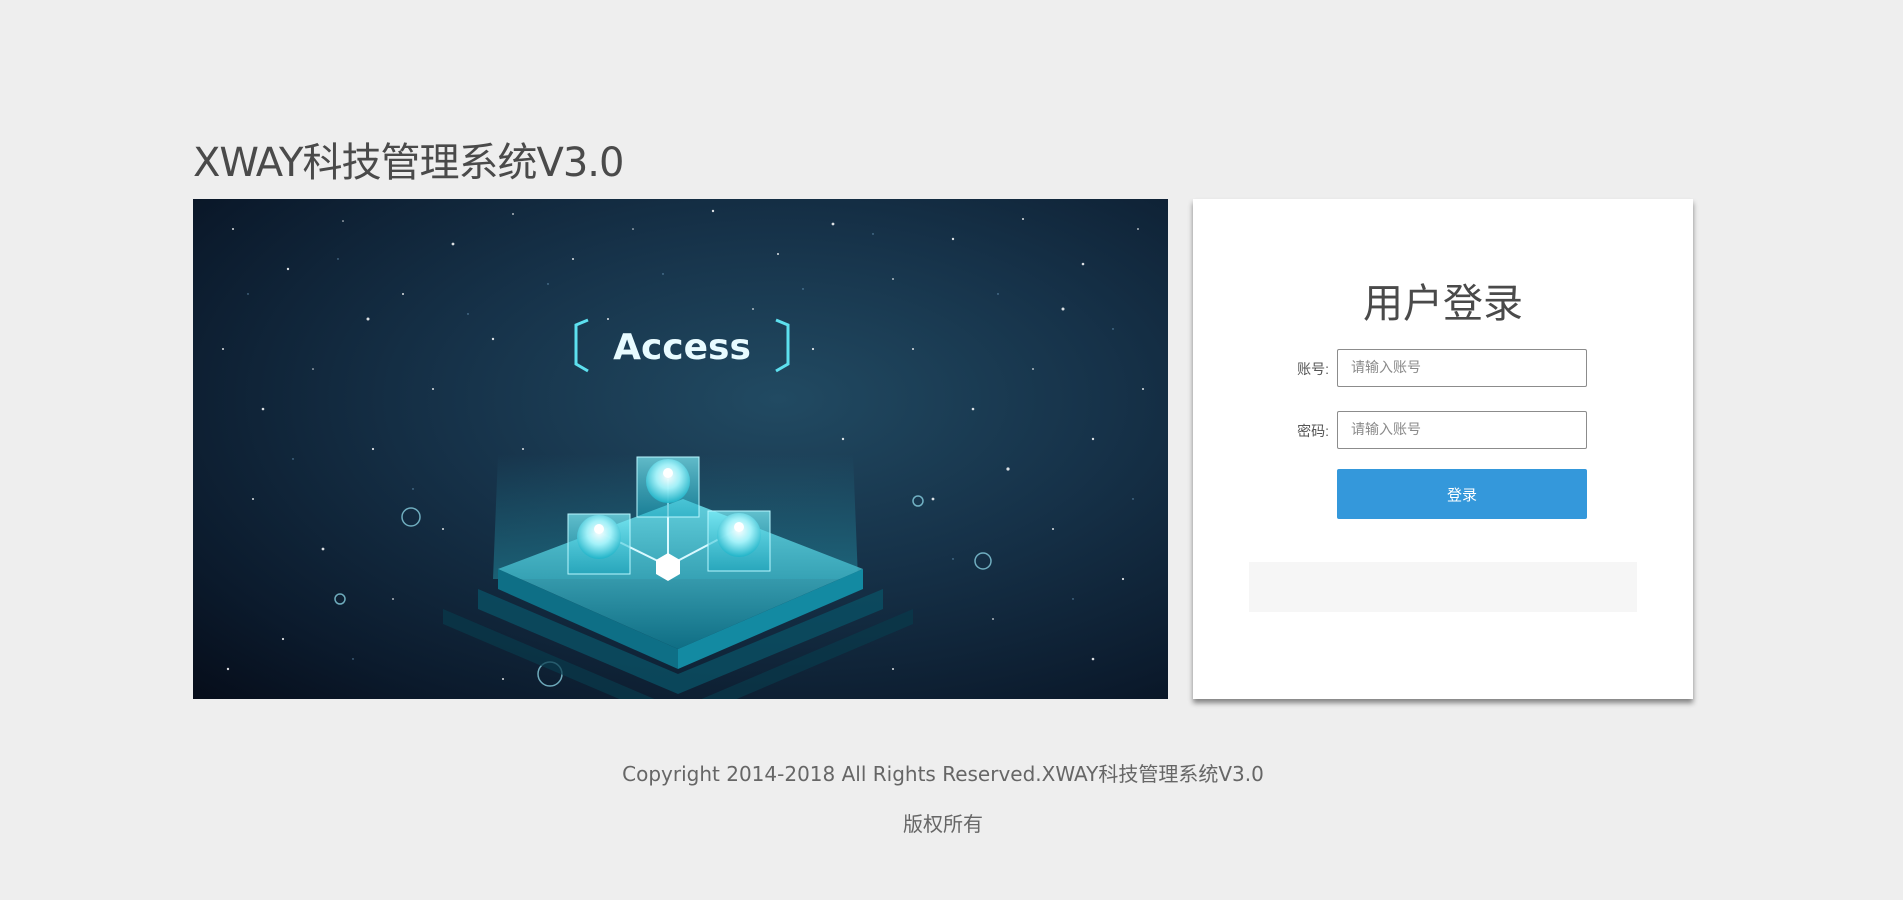  Describe the element at coordinates (408, 163) in the screenshot. I see `app-title: XWAY科技管理系统V3.0` at that location.